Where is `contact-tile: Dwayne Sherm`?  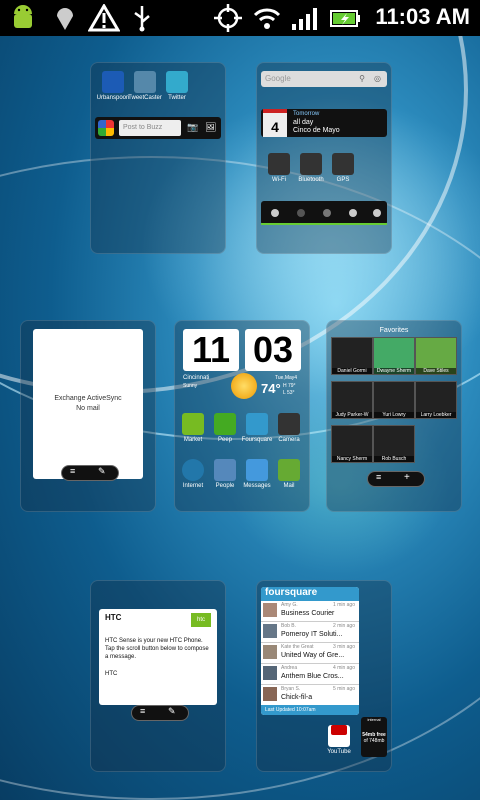 contact-tile: Dwayne Sherm is located at coordinates (394, 356).